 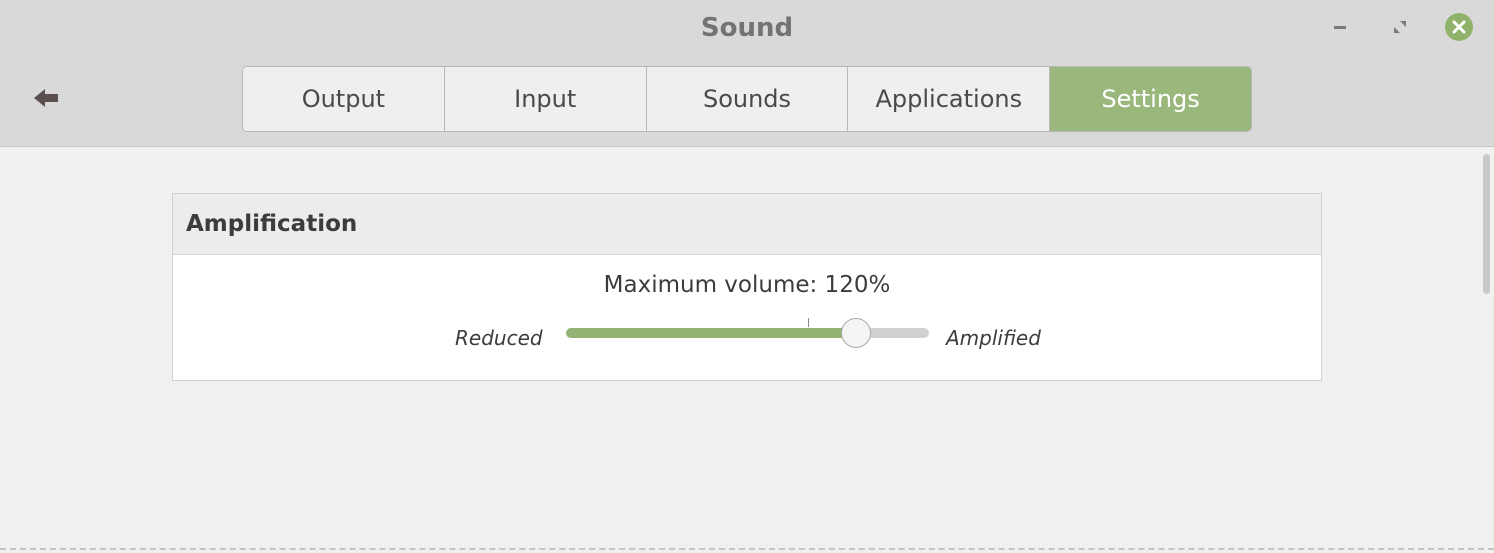 What do you see at coordinates (949, 99) in the screenshot?
I see `tab-applications: Applications` at bounding box center [949, 99].